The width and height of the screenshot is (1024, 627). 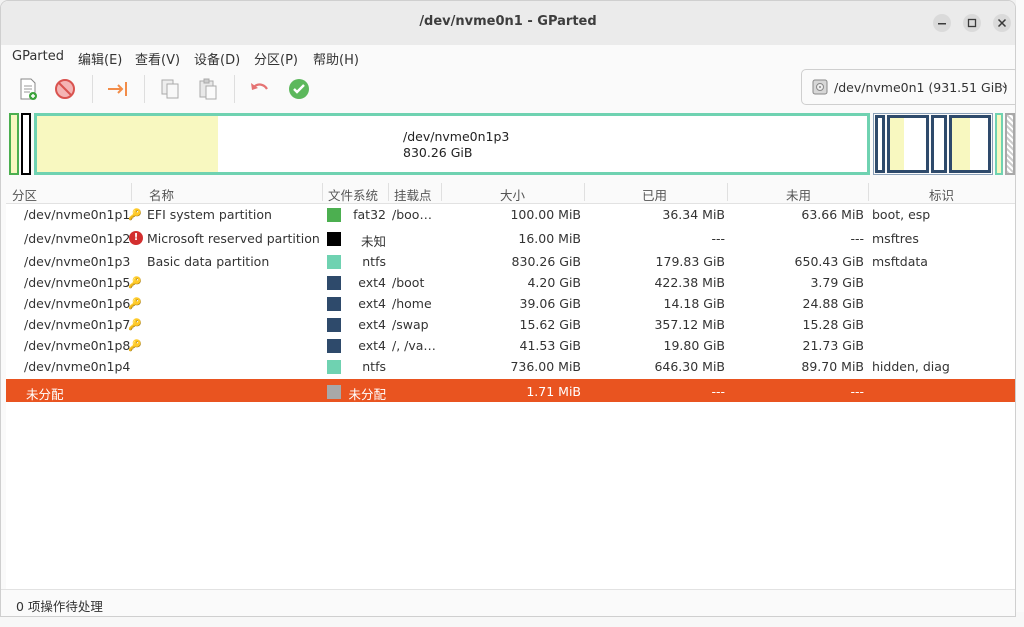 I want to click on cell-name: EFI system partition, so click(x=209, y=214).